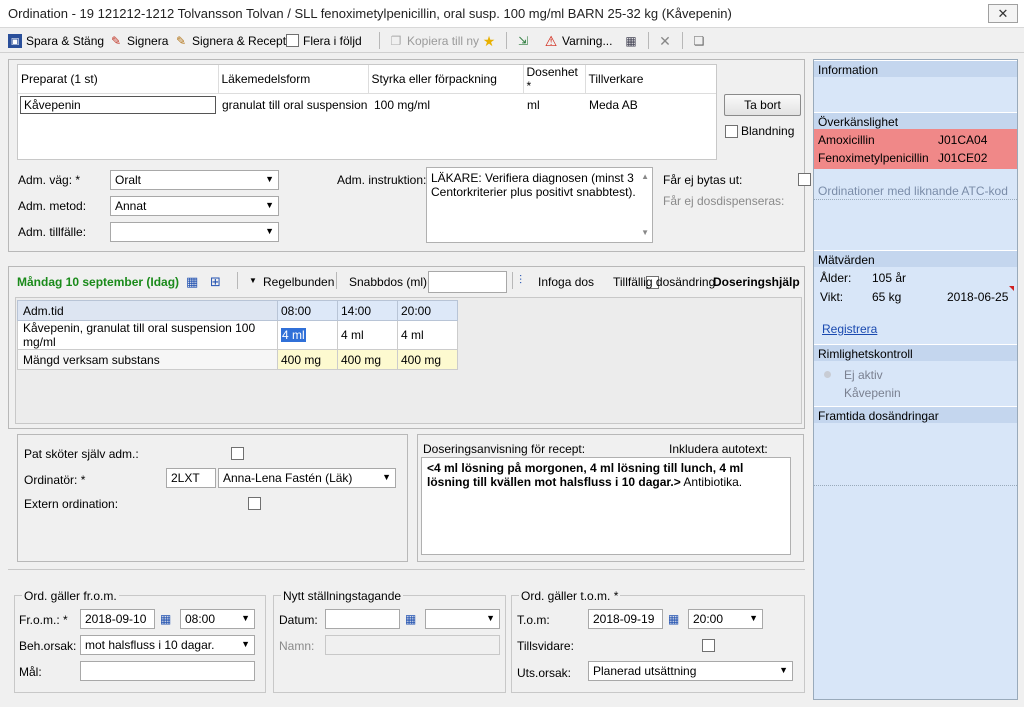  Describe the element at coordinates (836, 278) in the screenshot. I see `age-label: Ålder:` at that location.